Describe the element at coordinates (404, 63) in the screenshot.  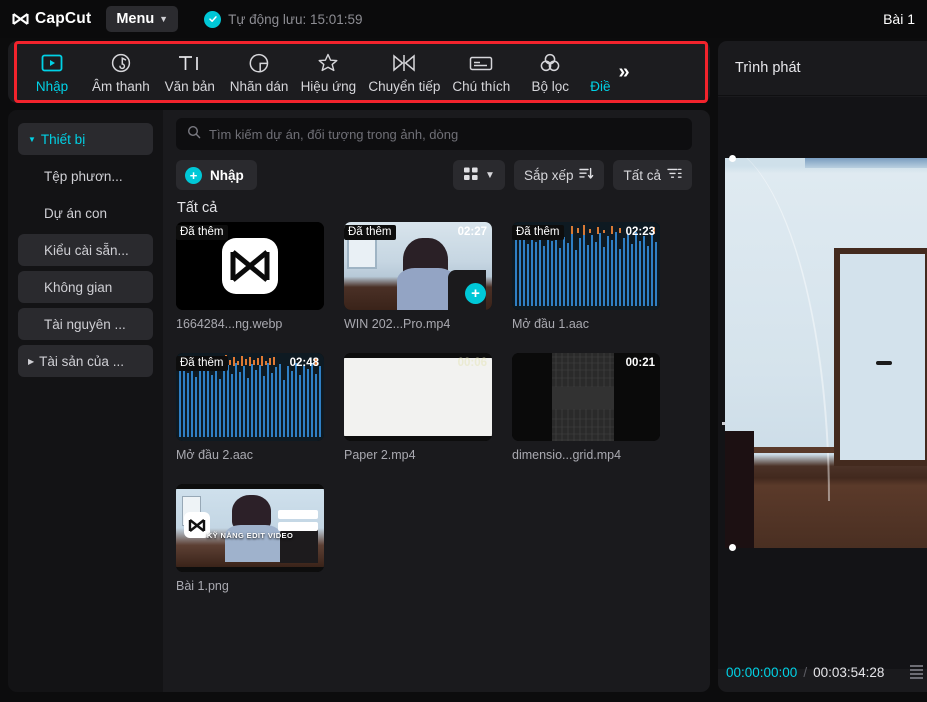
I see `transition-icon` at that location.